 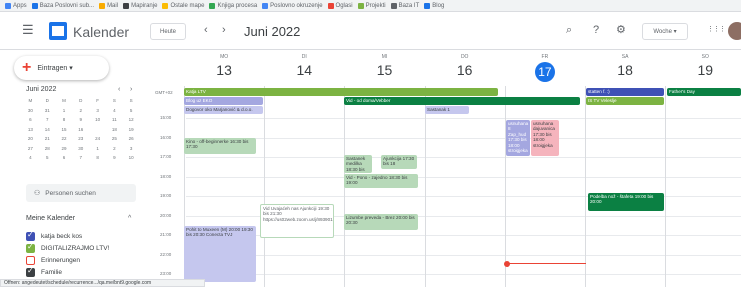 I want to click on settings-icon: ⚙, so click(x=621, y=30).